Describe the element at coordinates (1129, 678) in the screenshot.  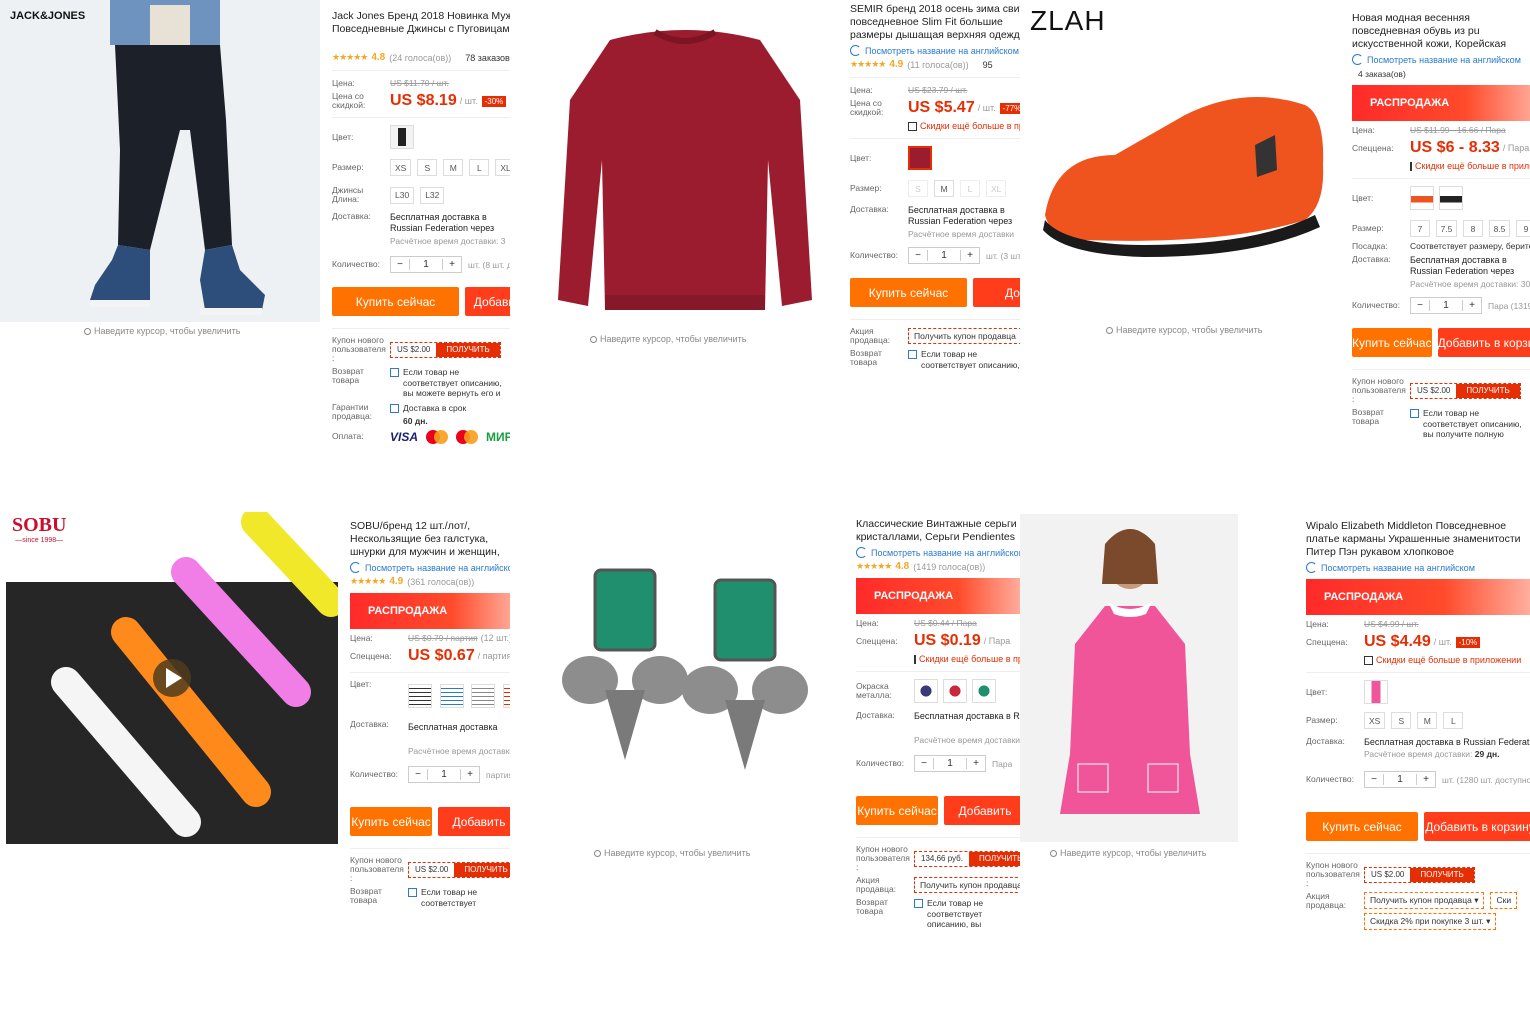
I see `product-image-dress` at that location.